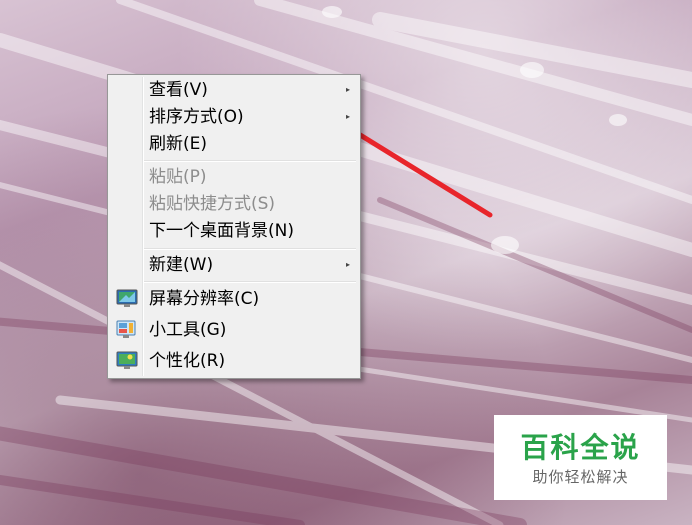 The height and width of the screenshot is (525, 692). What do you see at coordinates (234, 361) in the screenshot?
I see `menu-item-personalize: 个性化(R)` at bounding box center [234, 361].